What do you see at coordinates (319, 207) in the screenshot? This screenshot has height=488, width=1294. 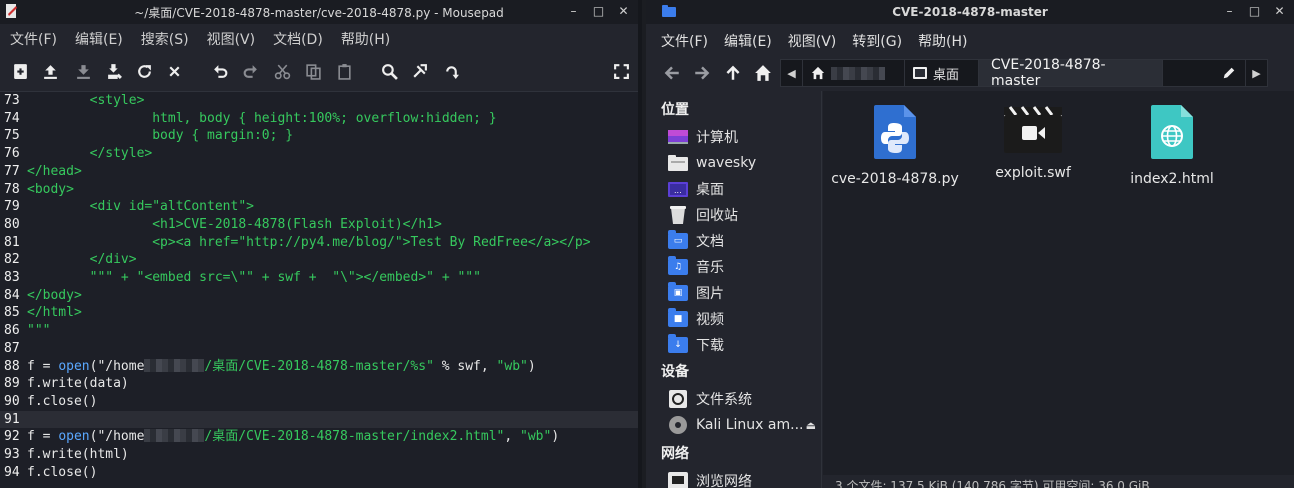 I see `code-line: 79 <div id="altContent">` at bounding box center [319, 207].